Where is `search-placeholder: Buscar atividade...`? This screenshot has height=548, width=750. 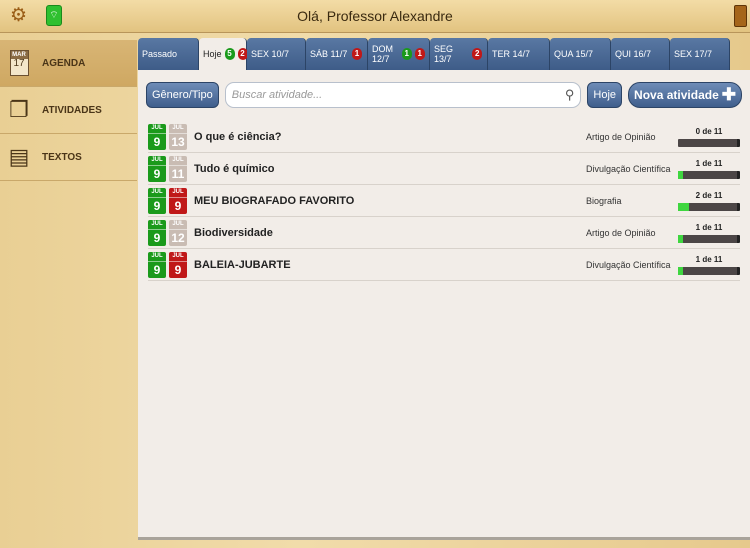
search-placeholder: Buscar atividade... is located at coordinates (277, 95).